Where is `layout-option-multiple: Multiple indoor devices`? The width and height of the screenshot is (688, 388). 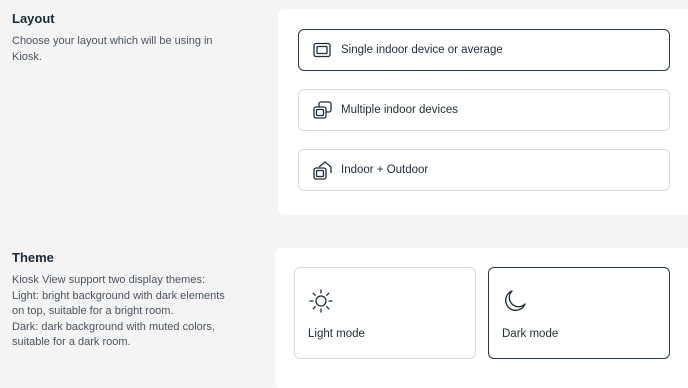 layout-option-multiple: Multiple indoor devices is located at coordinates (484, 110).